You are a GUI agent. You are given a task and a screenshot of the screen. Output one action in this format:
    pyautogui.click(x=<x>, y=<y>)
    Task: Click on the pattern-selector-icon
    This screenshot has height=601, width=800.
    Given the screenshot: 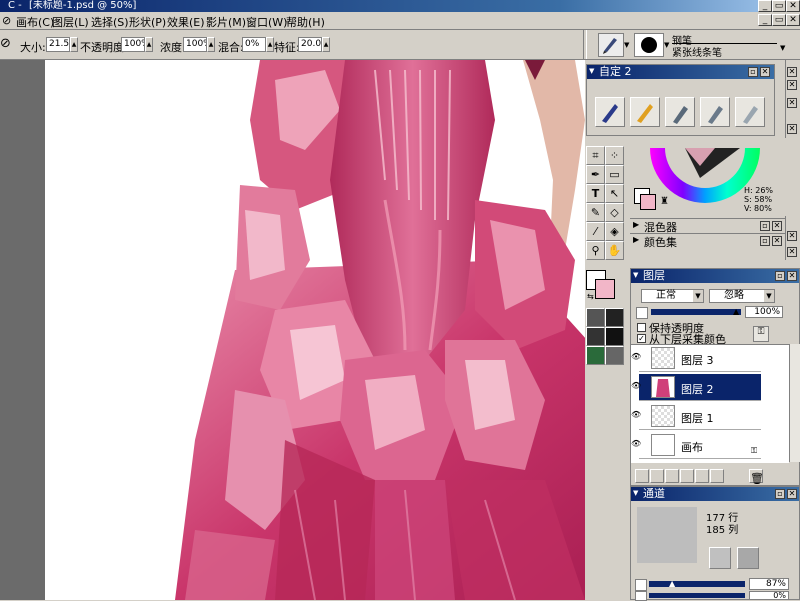 What is the action you would take?
    pyautogui.click(x=595, y=336)
    